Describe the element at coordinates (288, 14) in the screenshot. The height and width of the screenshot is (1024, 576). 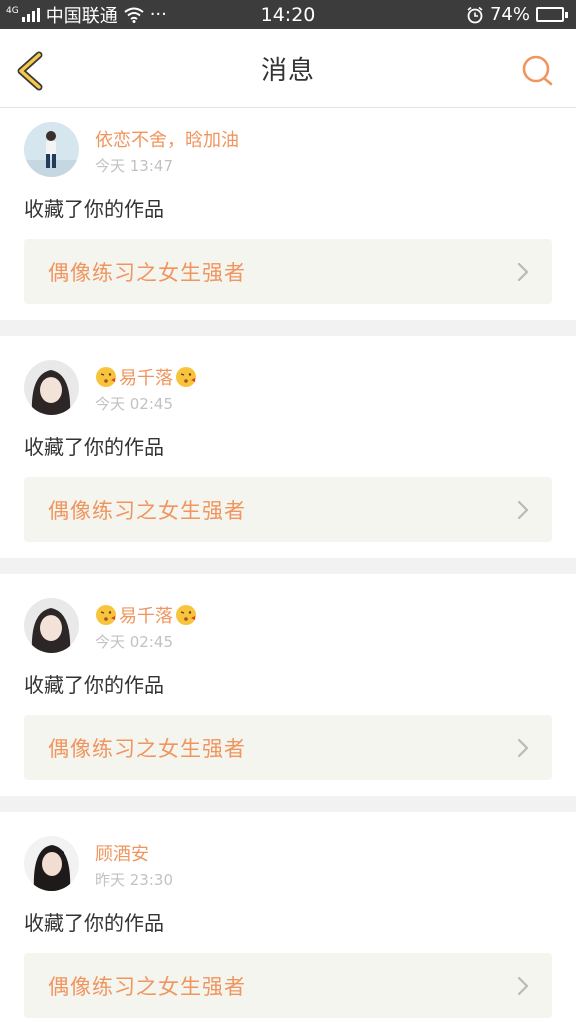
I see `status-bar: 4G 中国联通 ··· 14:20 74%` at that location.